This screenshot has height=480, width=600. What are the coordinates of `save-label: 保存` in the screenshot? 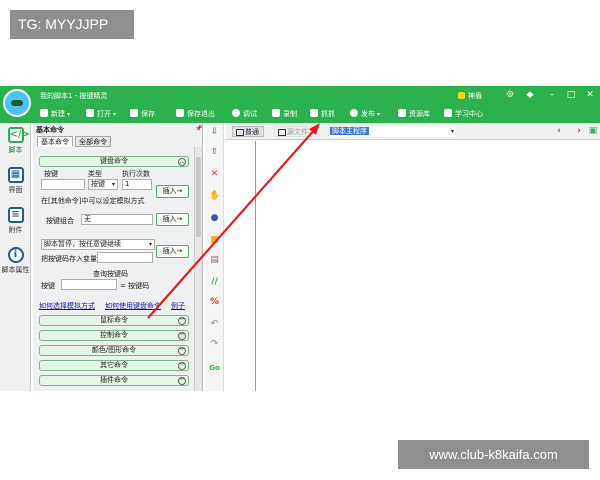 It's located at (148, 114).